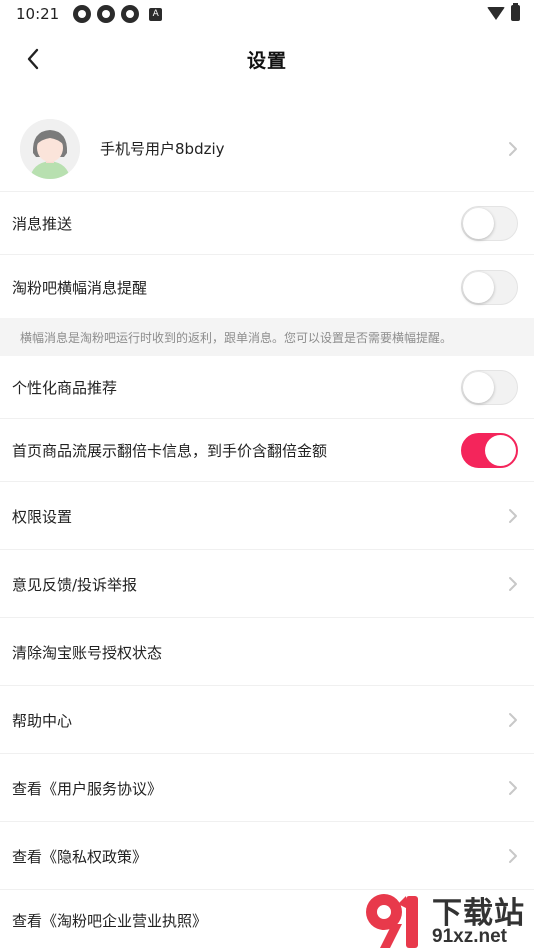  I want to click on clear-taobao-label: 清除淘宝账号授权状态, so click(87, 652).